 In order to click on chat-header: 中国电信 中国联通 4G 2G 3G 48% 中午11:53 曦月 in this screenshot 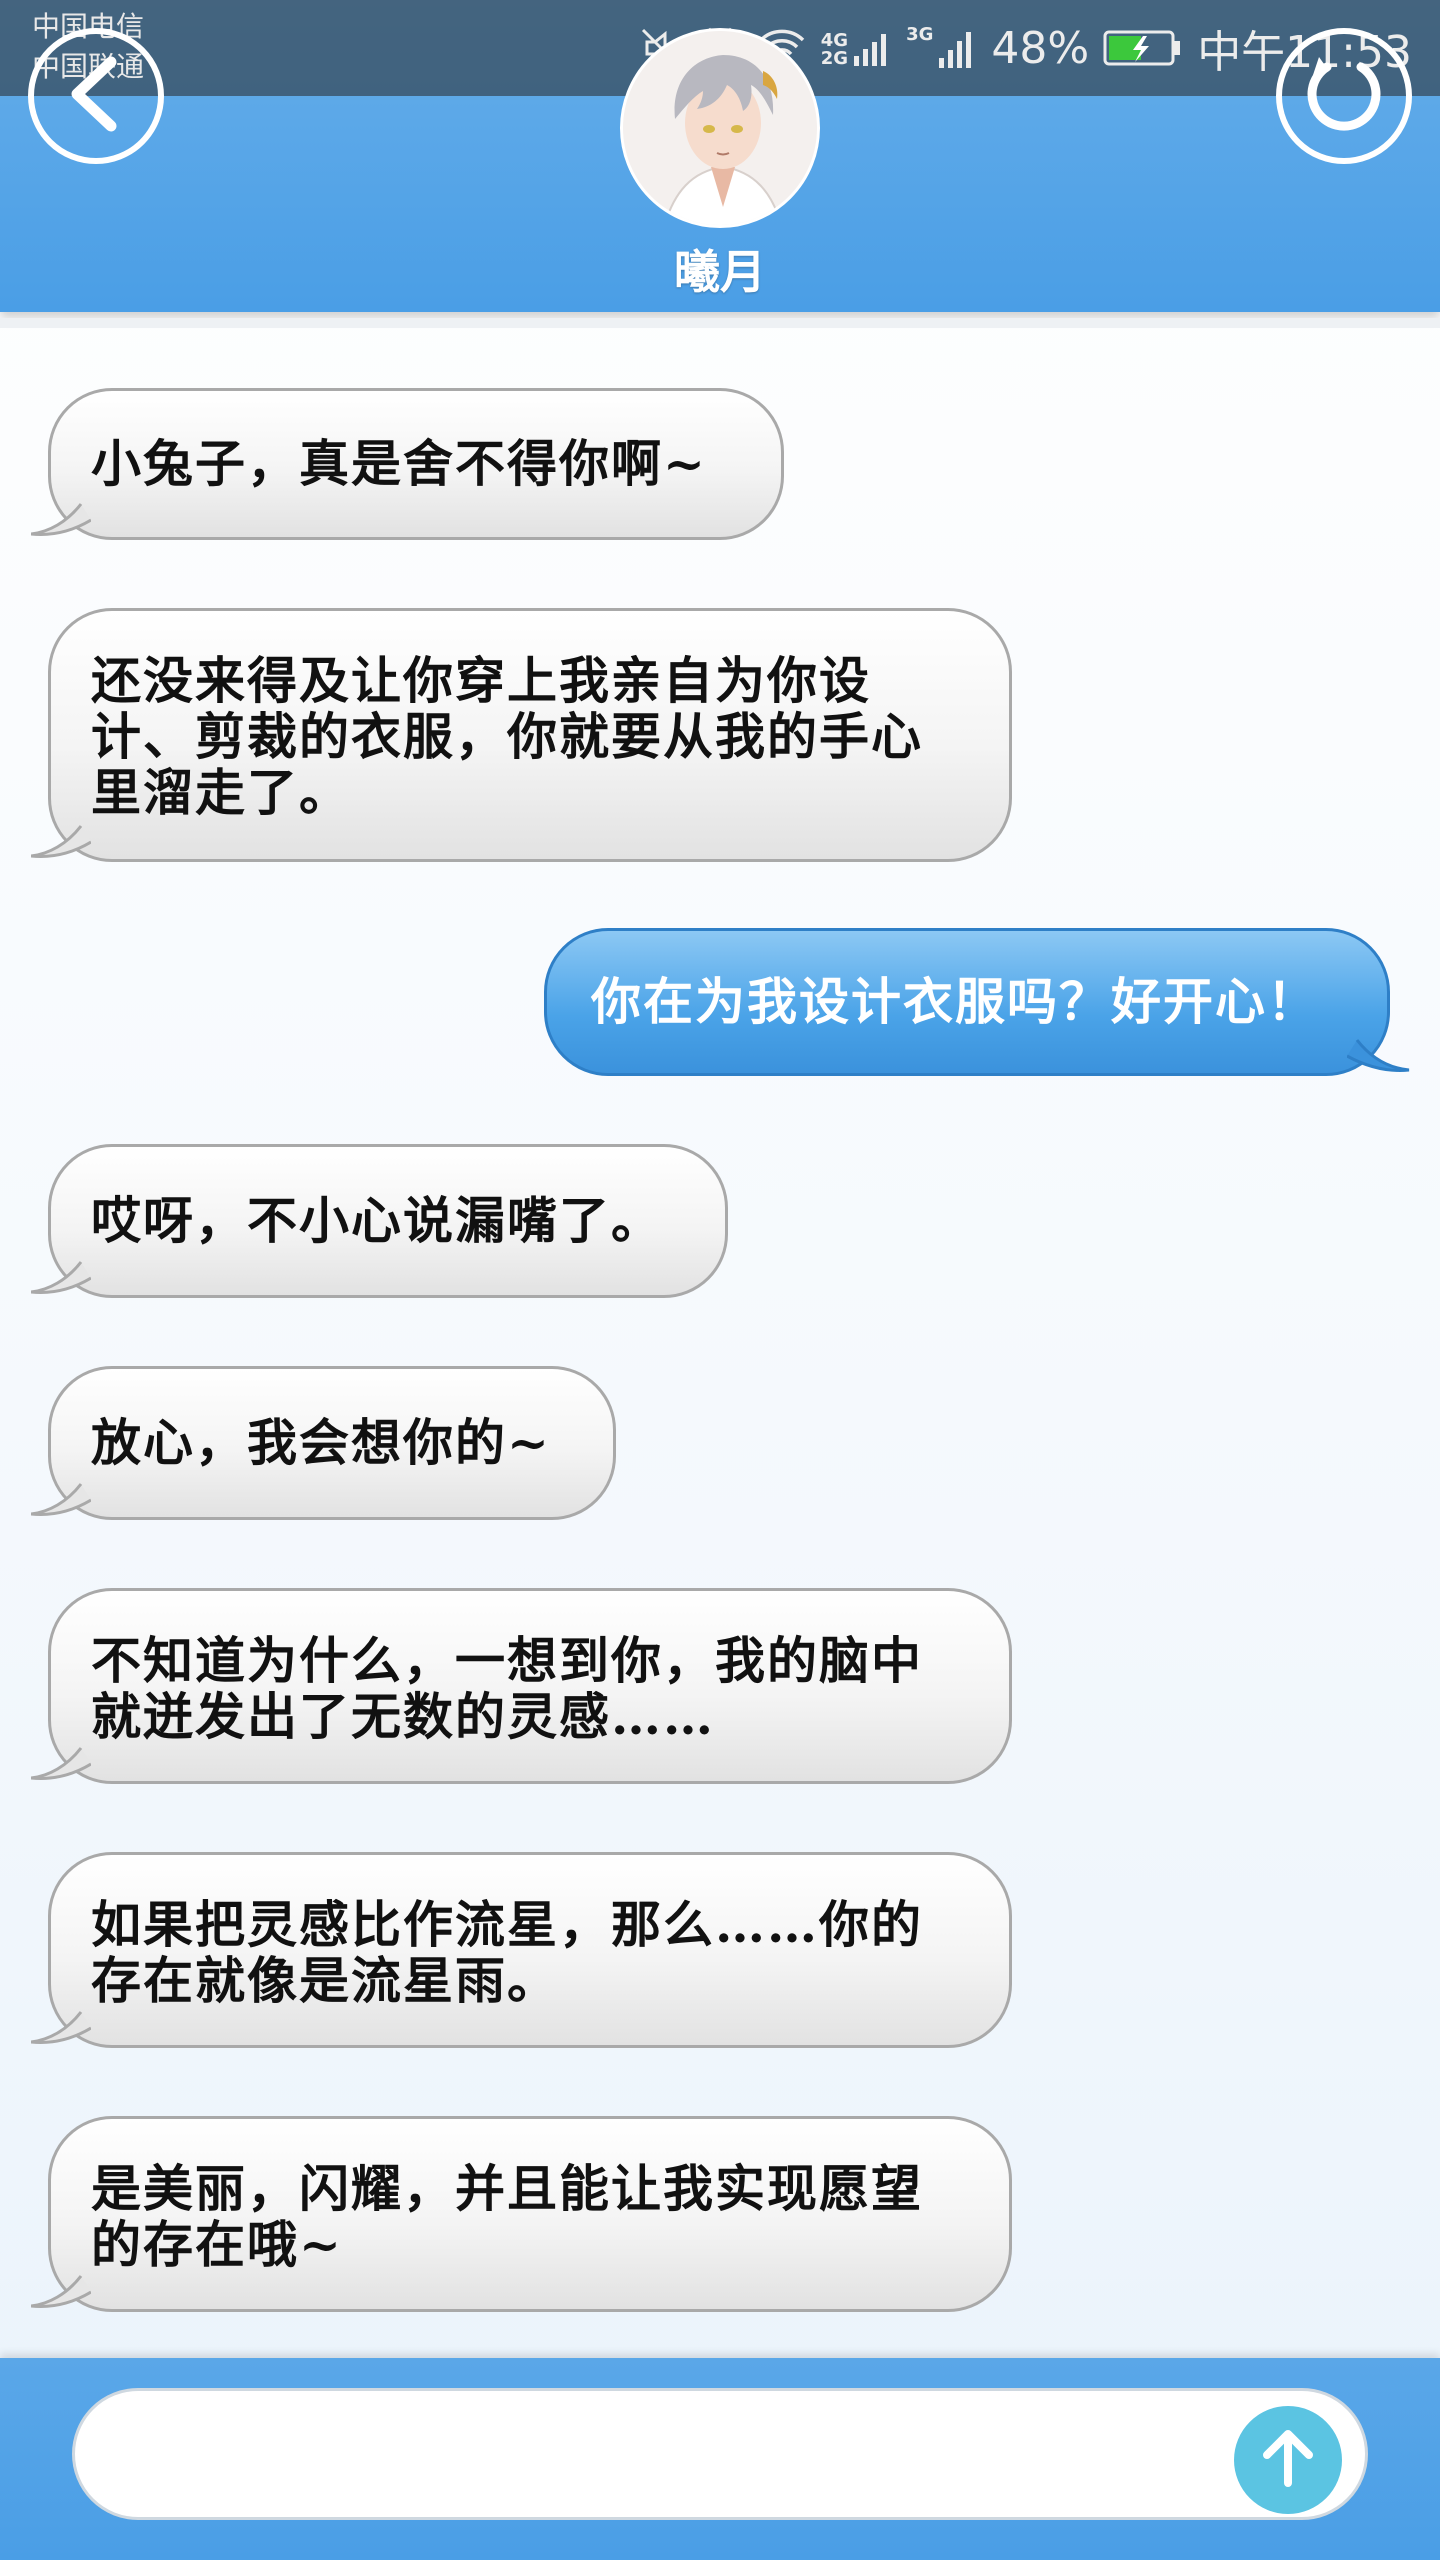, I will do `click(720, 156)`.